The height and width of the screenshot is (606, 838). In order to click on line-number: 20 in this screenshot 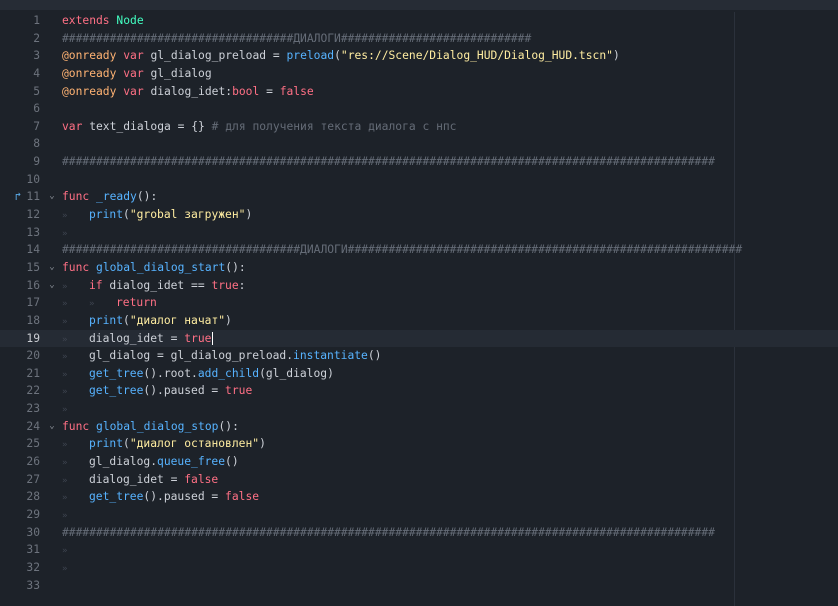, I will do `click(33, 356)`.